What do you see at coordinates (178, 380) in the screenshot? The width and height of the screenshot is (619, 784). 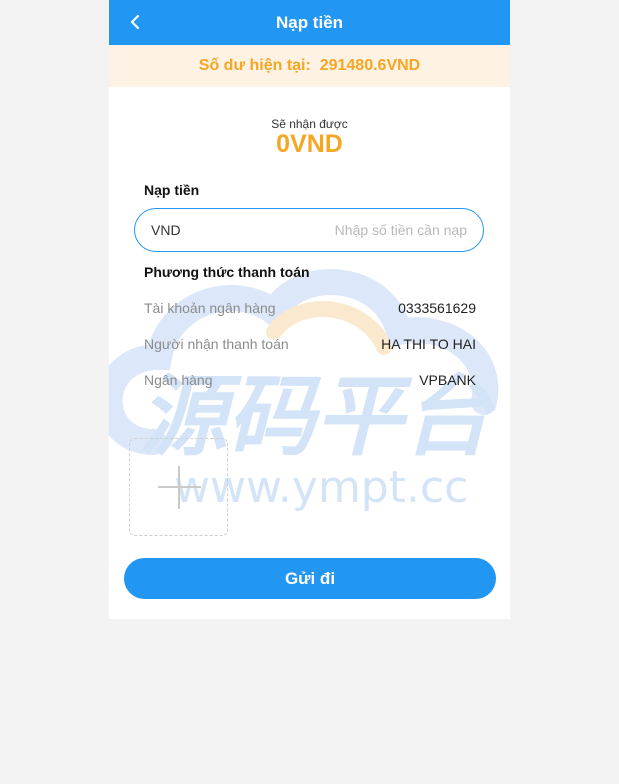 I see `bank-name-label: Ngân hàng` at bounding box center [178, 380].